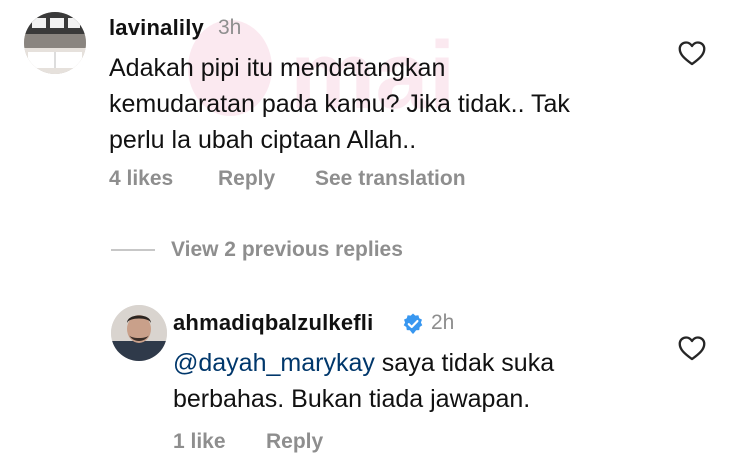  Describe the element at coordinates (133, 250) in the screenshot. I see `replies-divider-line` at that location.